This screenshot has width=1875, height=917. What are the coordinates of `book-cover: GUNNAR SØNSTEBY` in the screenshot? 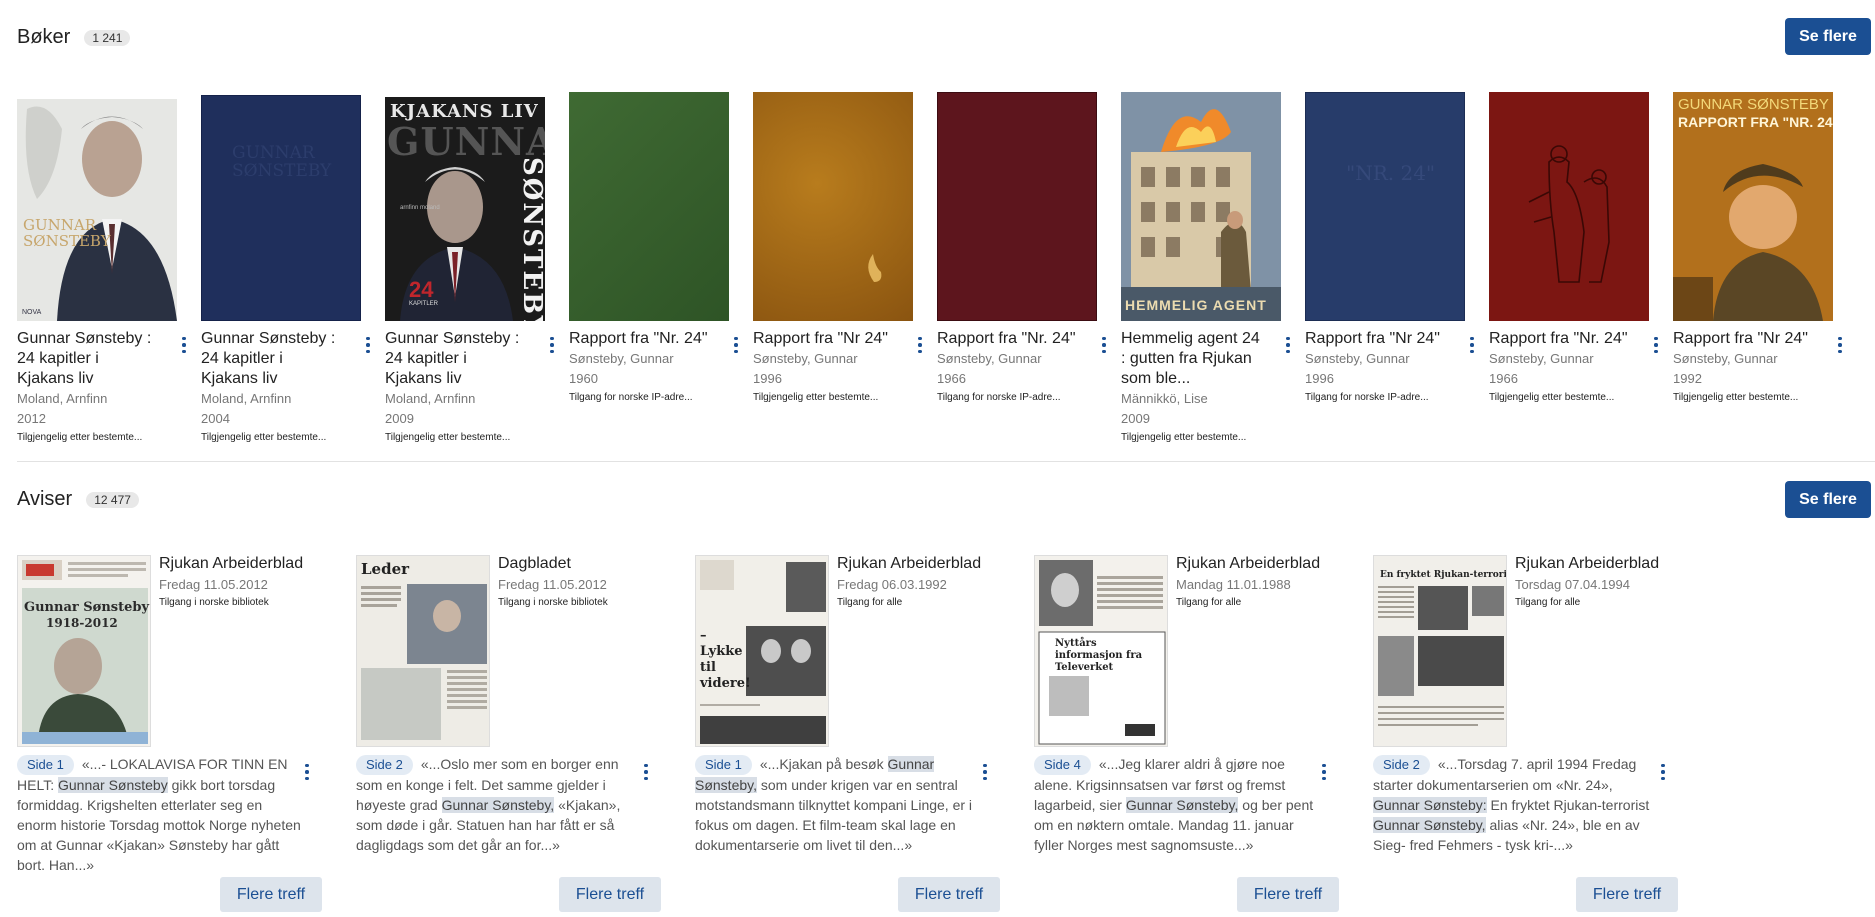 It's located at (281, 208).